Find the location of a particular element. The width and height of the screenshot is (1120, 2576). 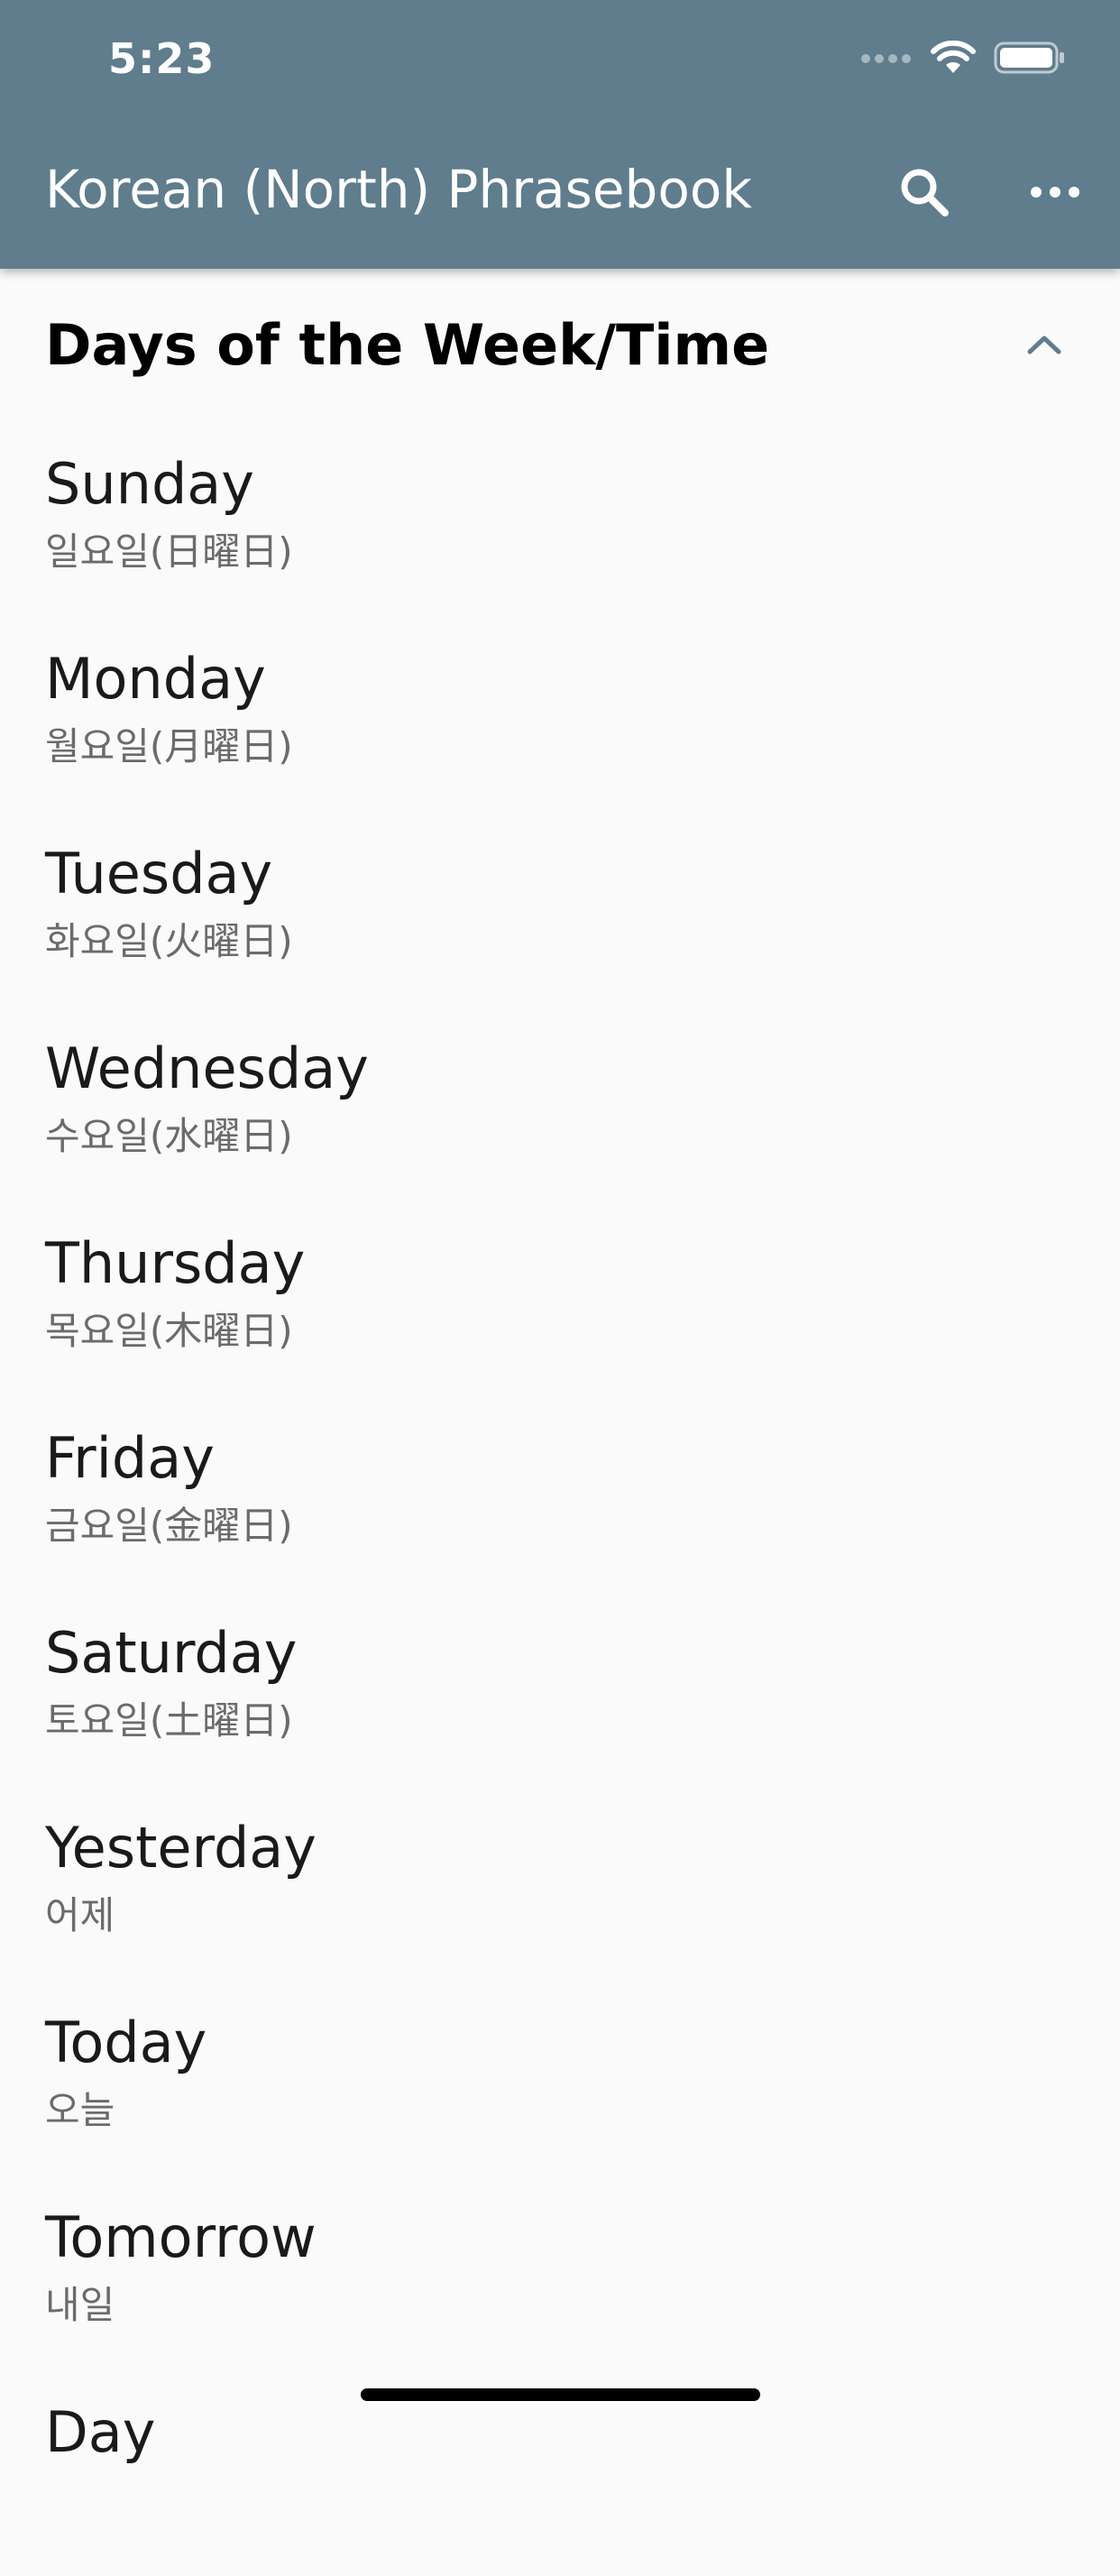

more-options-button is located at coordinates (1056, 193).